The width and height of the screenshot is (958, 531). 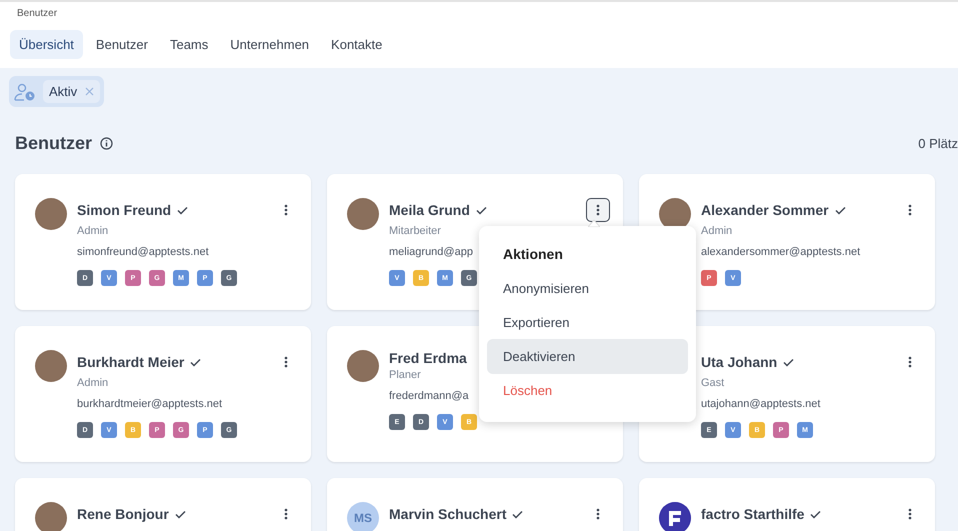 I want to click on nav-tab: Kontakte, so click(x=357, y=44).